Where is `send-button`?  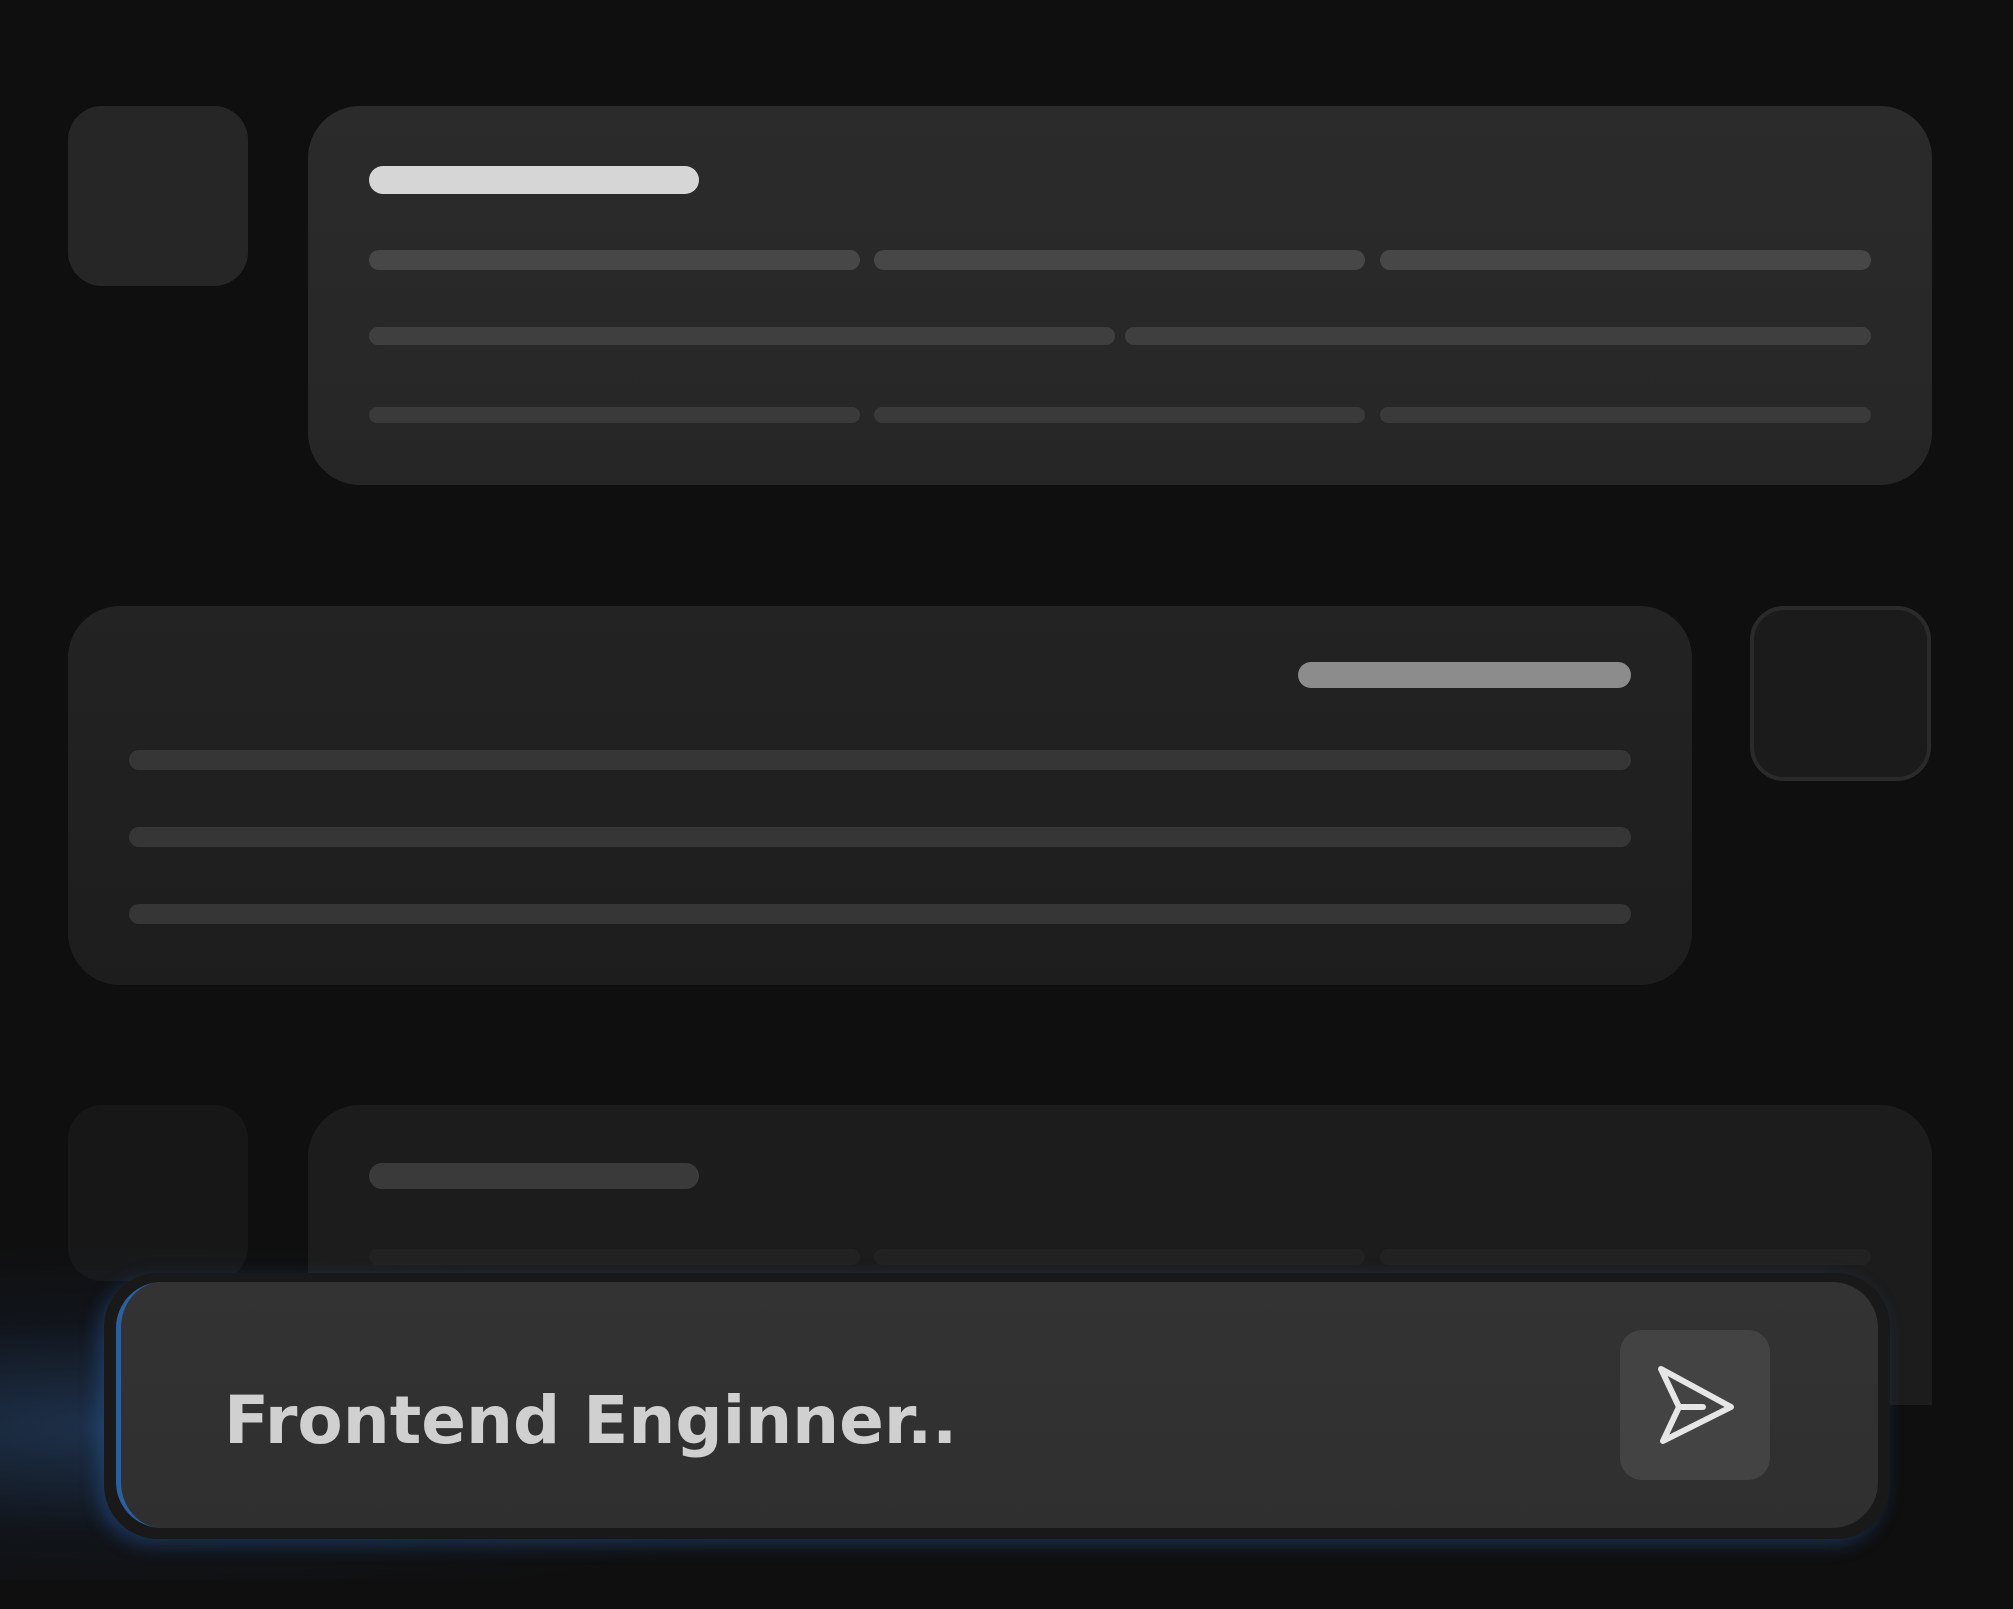 send-button is located at coordinates (1695, 1405).